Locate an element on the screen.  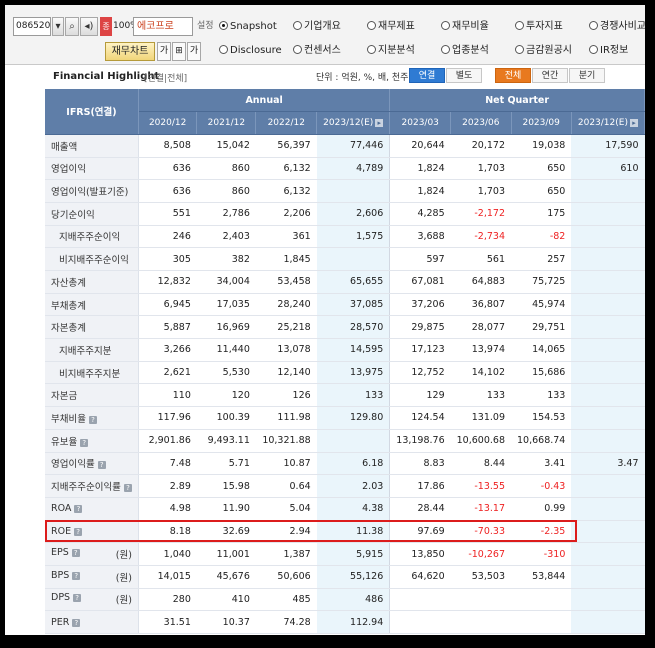
menu-radio-1-2: 지분분석 is located at coordinates (391, 51).